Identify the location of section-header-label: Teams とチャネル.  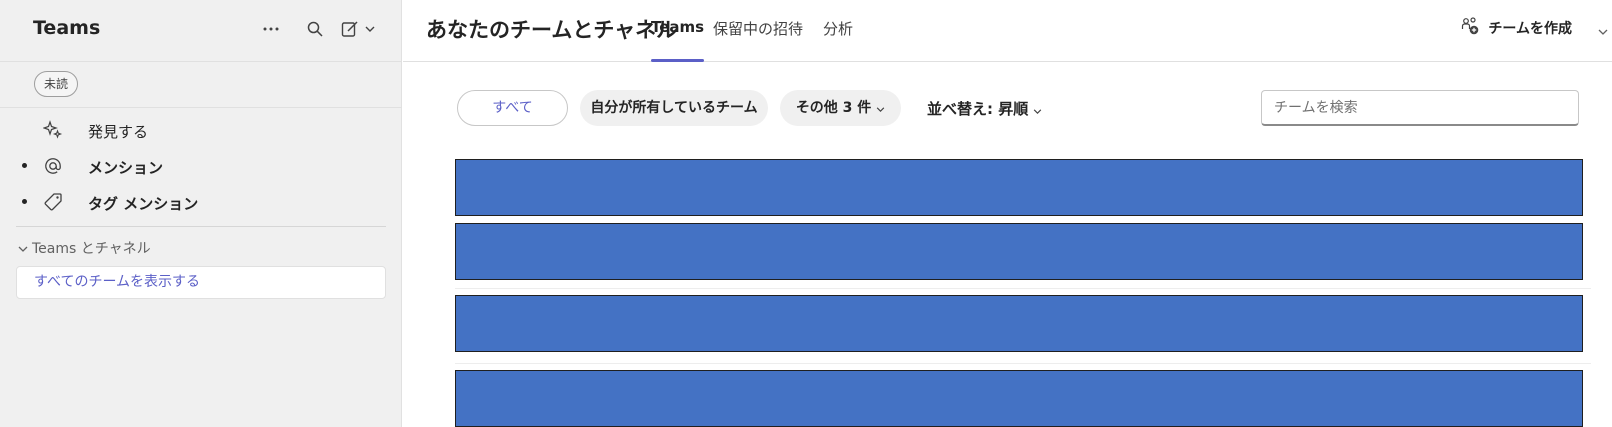
(91, 249).